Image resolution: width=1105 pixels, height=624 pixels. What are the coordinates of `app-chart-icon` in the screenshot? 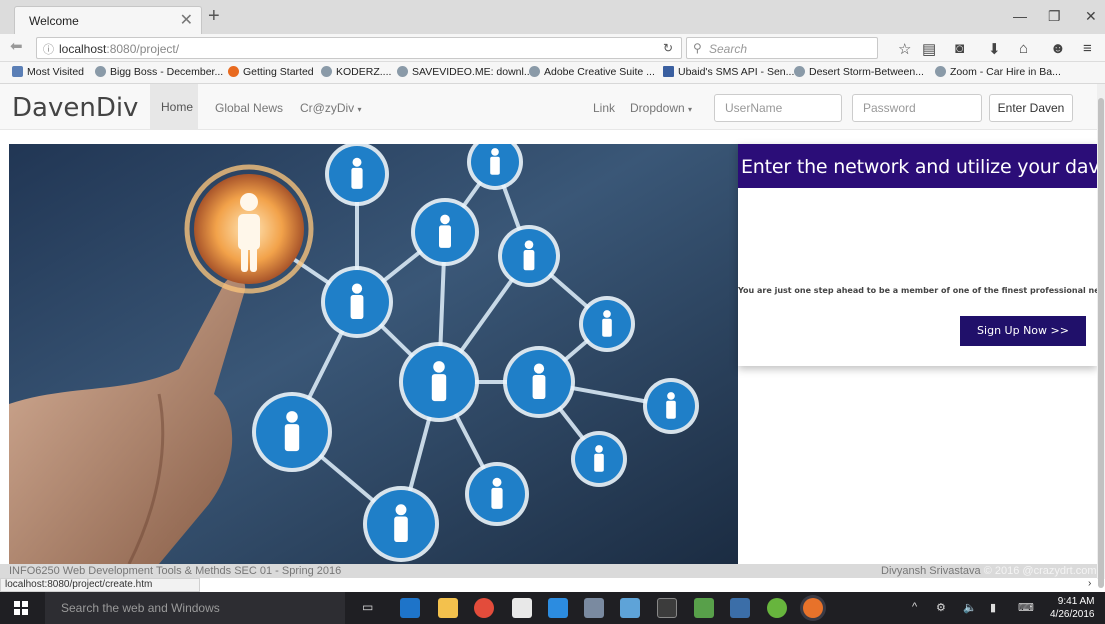 It's located at (704, 608).